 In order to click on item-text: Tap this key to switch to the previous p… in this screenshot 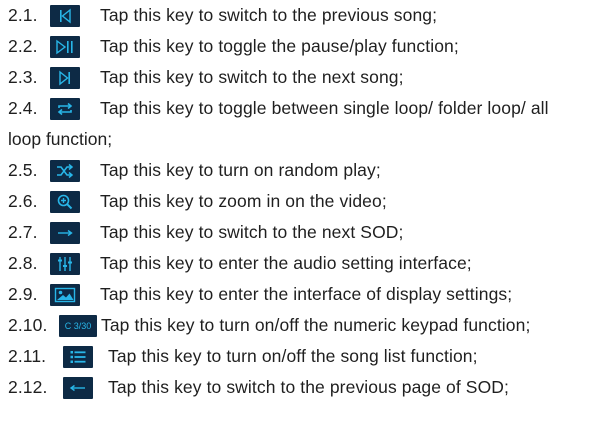, I will do `click(308, 387)`.